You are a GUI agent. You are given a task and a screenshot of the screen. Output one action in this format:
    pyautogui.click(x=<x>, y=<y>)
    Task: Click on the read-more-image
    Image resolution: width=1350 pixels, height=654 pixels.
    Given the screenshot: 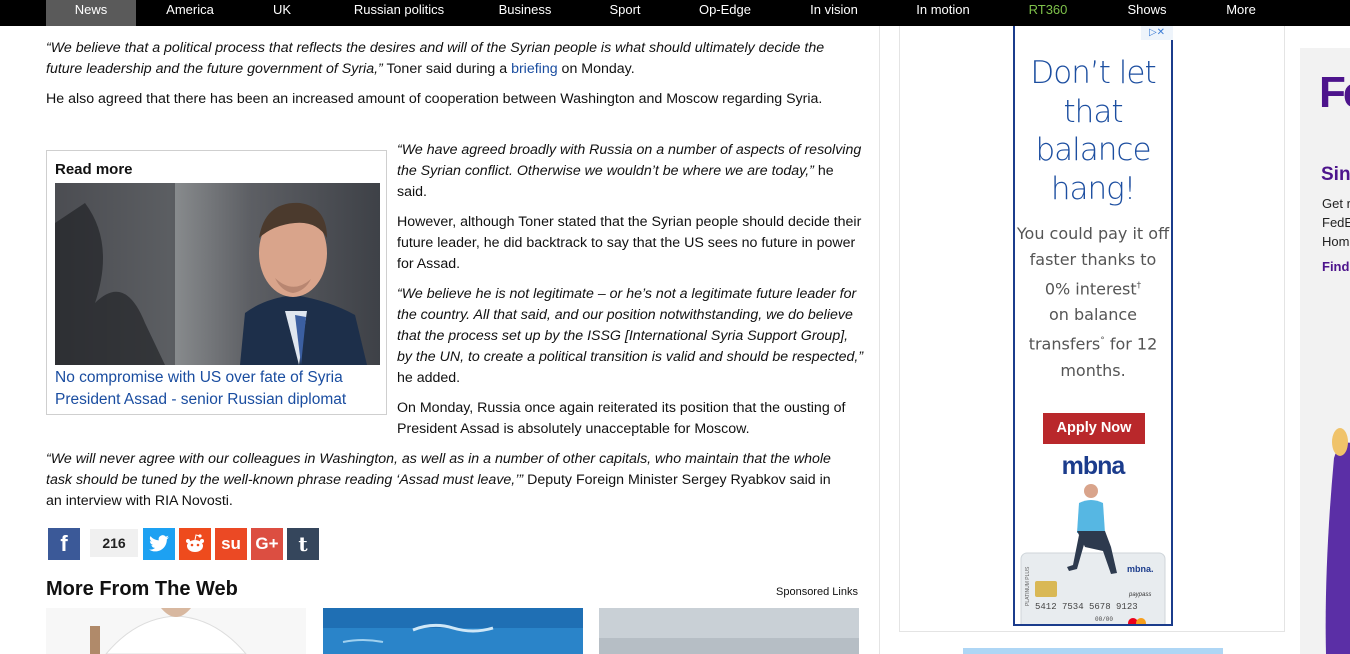 What is the action you would take?
    pyautogui.click(x=217, y=274)
    